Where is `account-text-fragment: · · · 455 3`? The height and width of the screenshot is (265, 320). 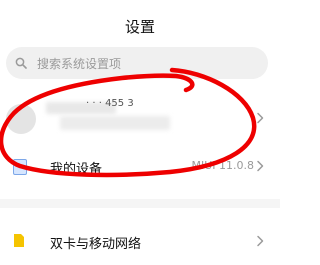 account-text-fragment: · · · 455 3 is located at coordinates (110, 103).